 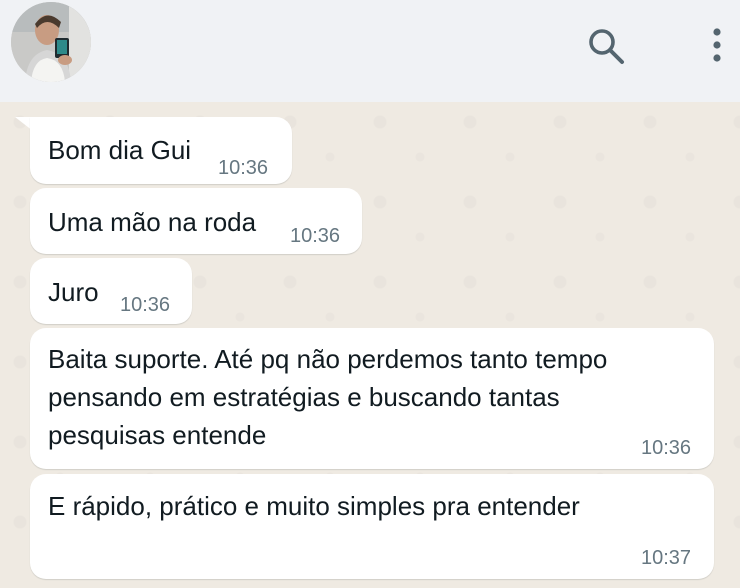 I want to click on menu-button, so click(x=717, y=45).